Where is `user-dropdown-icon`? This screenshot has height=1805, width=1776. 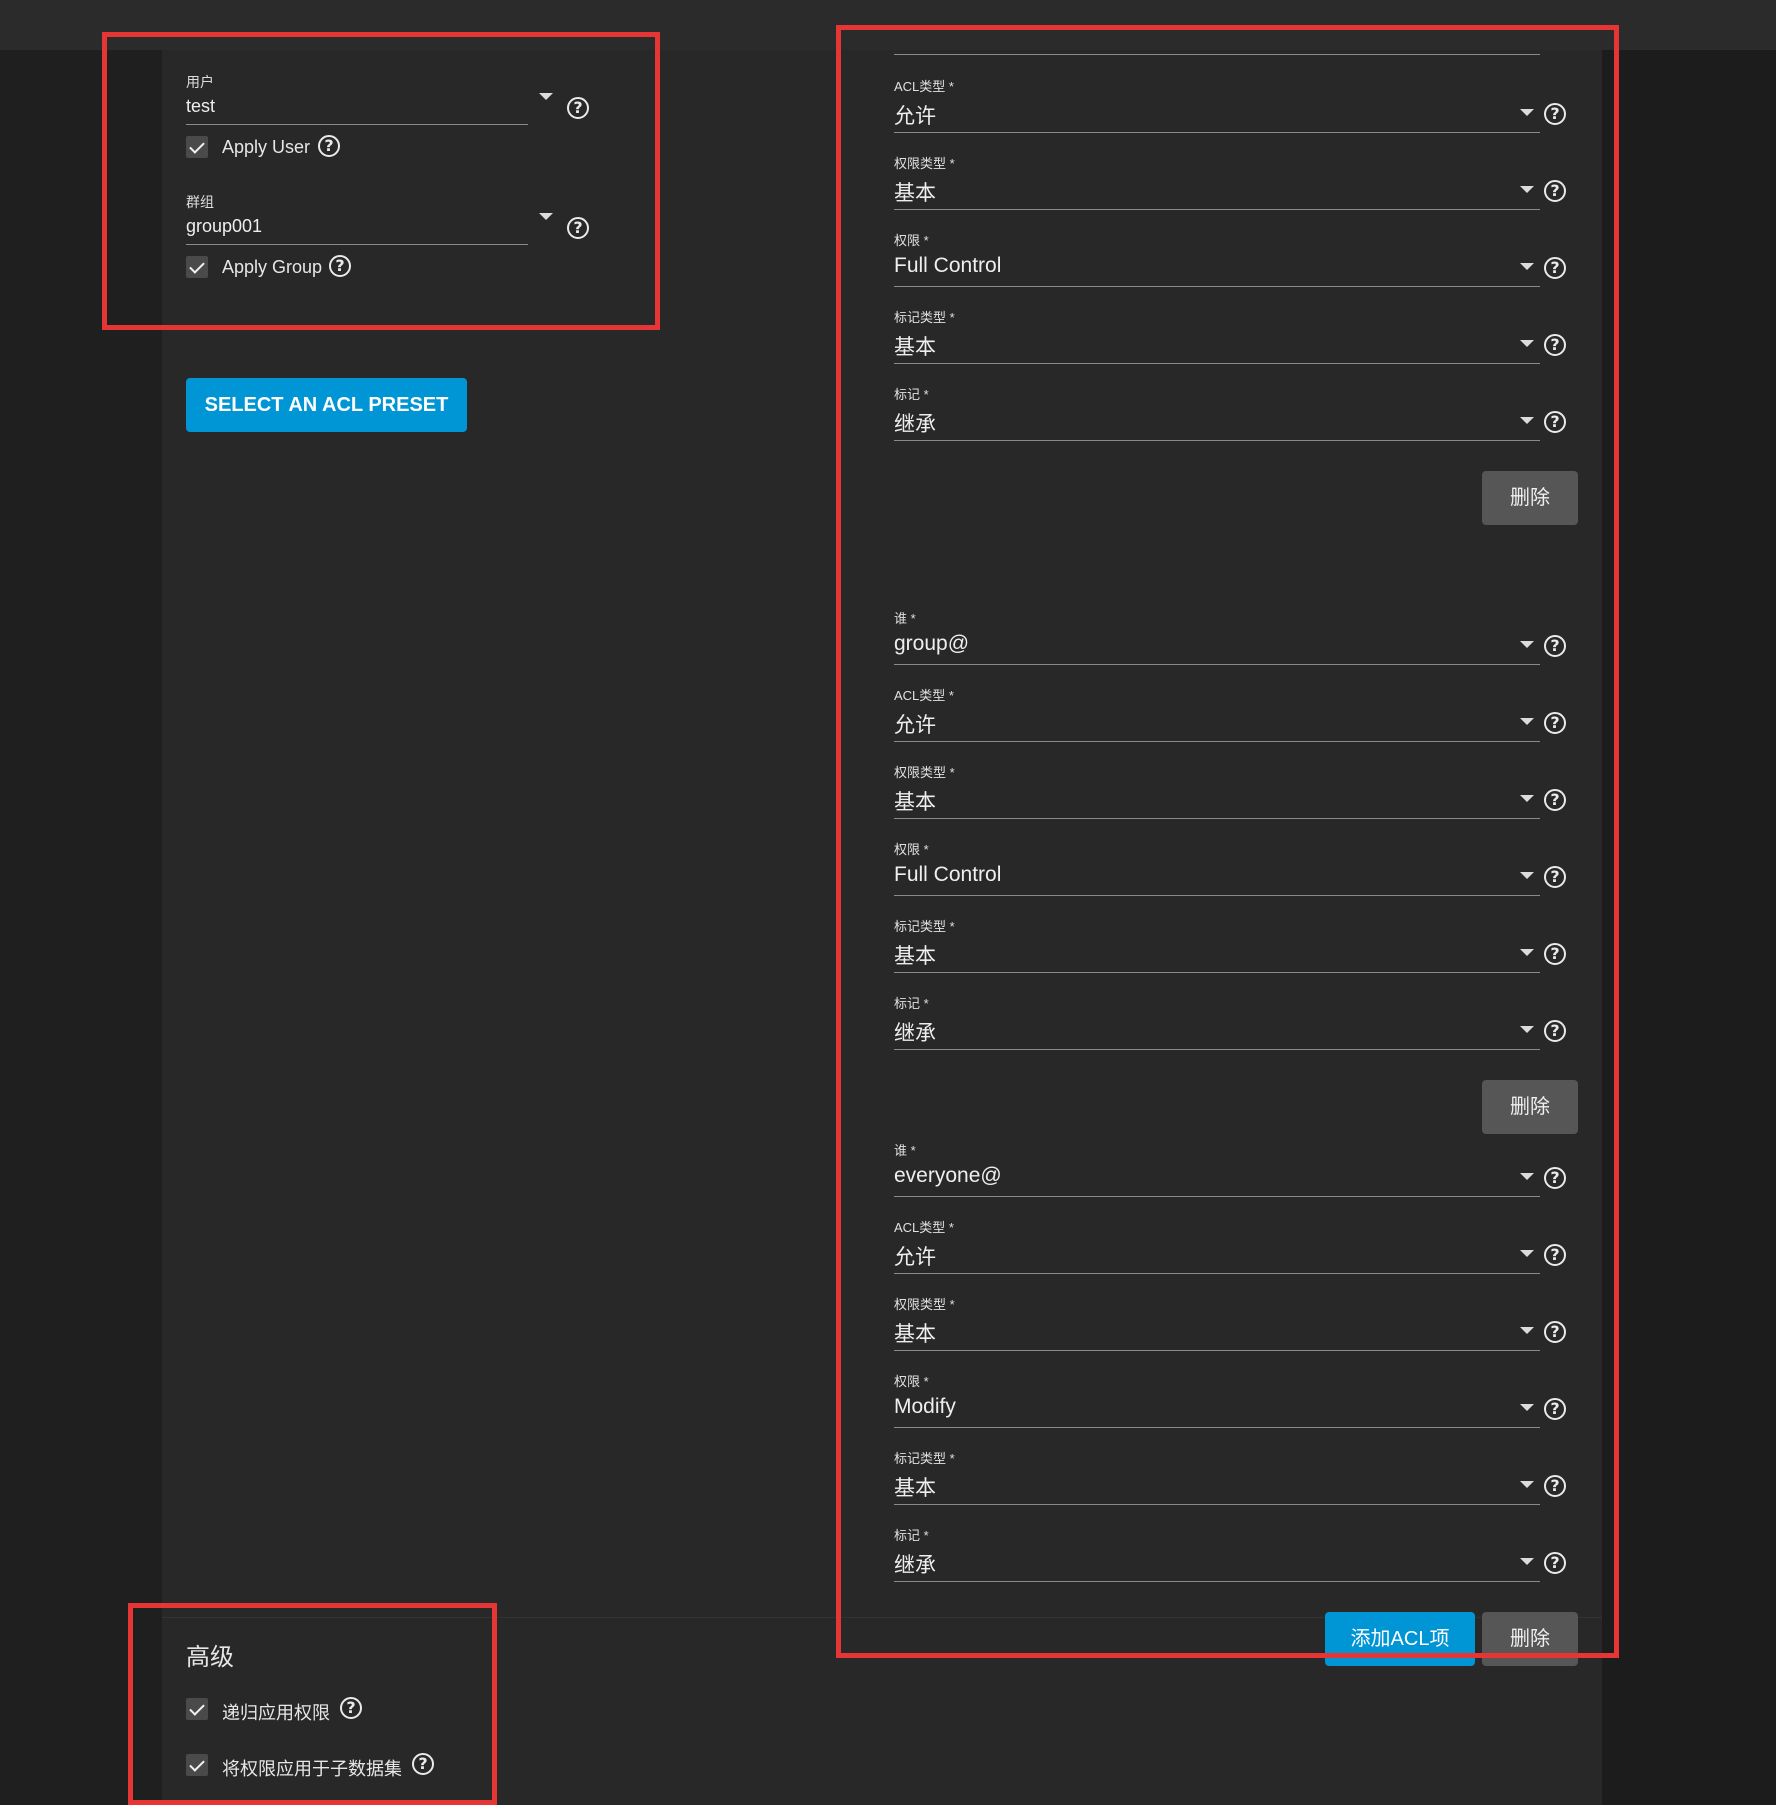 user-dropdown-icon is located at coordinates (546, 96).